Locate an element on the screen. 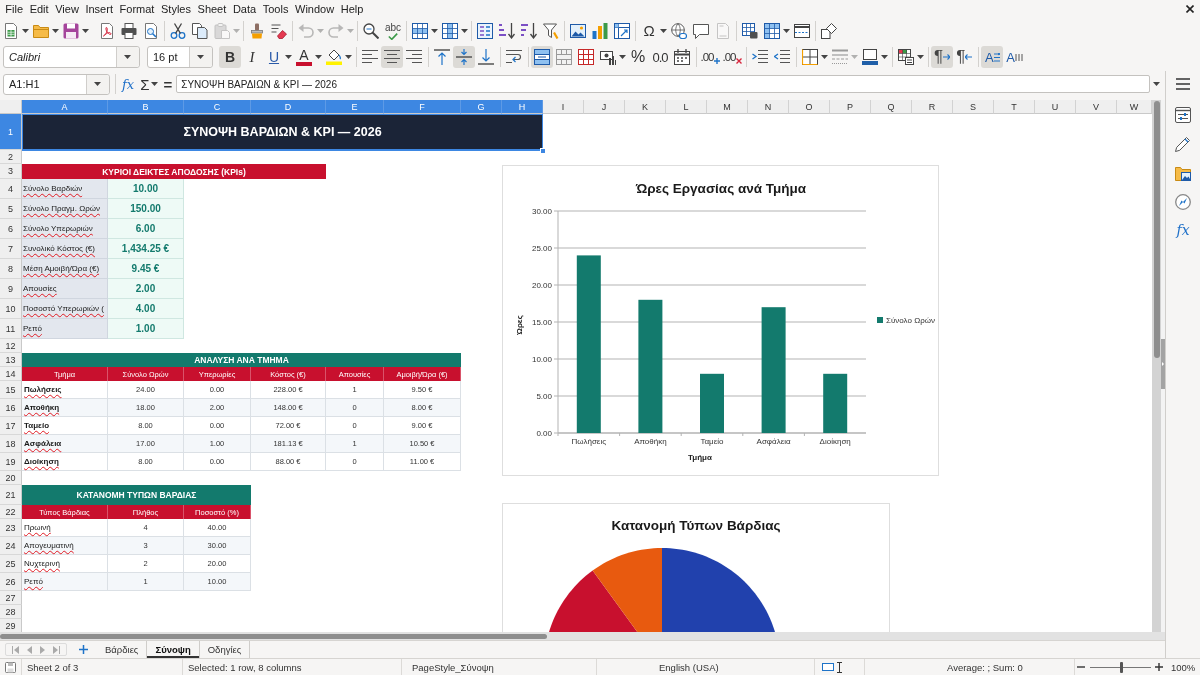  menu-item: Insert is located at coordinates (99, 9).